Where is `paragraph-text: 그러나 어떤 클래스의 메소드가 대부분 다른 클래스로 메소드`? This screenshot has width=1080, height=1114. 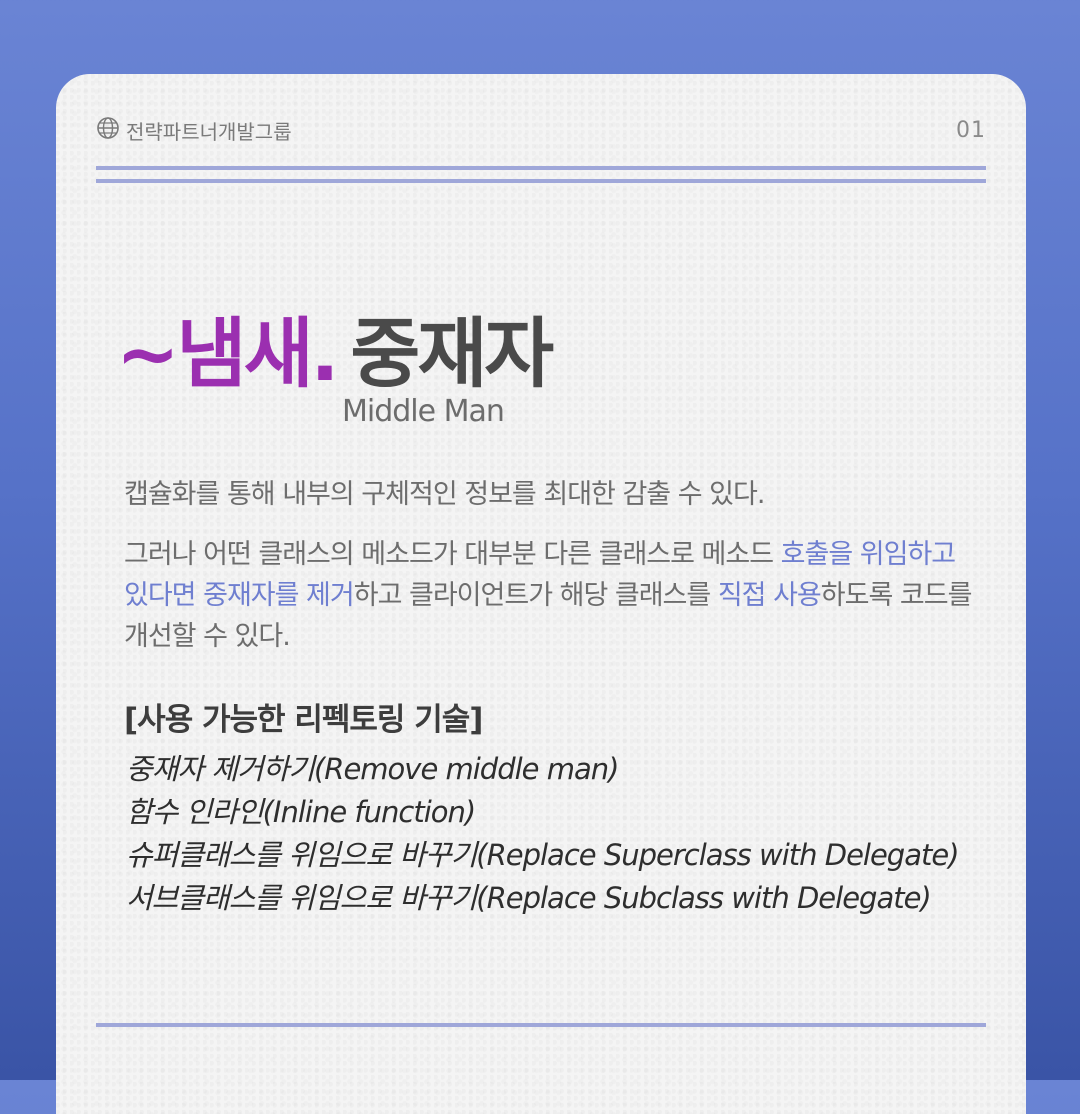 paragraph-text: 그러나 어떤 클래스의 메소드가 대부분 다른 클래스로 메소드 is located at coordinates (452, 554).